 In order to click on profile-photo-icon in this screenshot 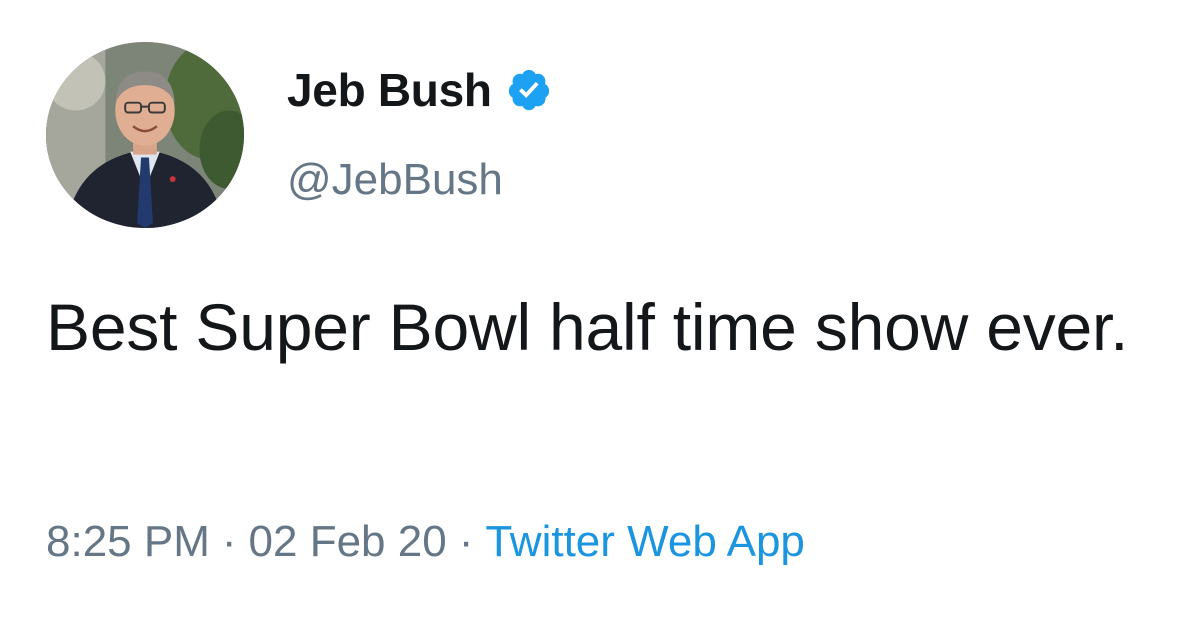, I will do `click(145, 135)`.